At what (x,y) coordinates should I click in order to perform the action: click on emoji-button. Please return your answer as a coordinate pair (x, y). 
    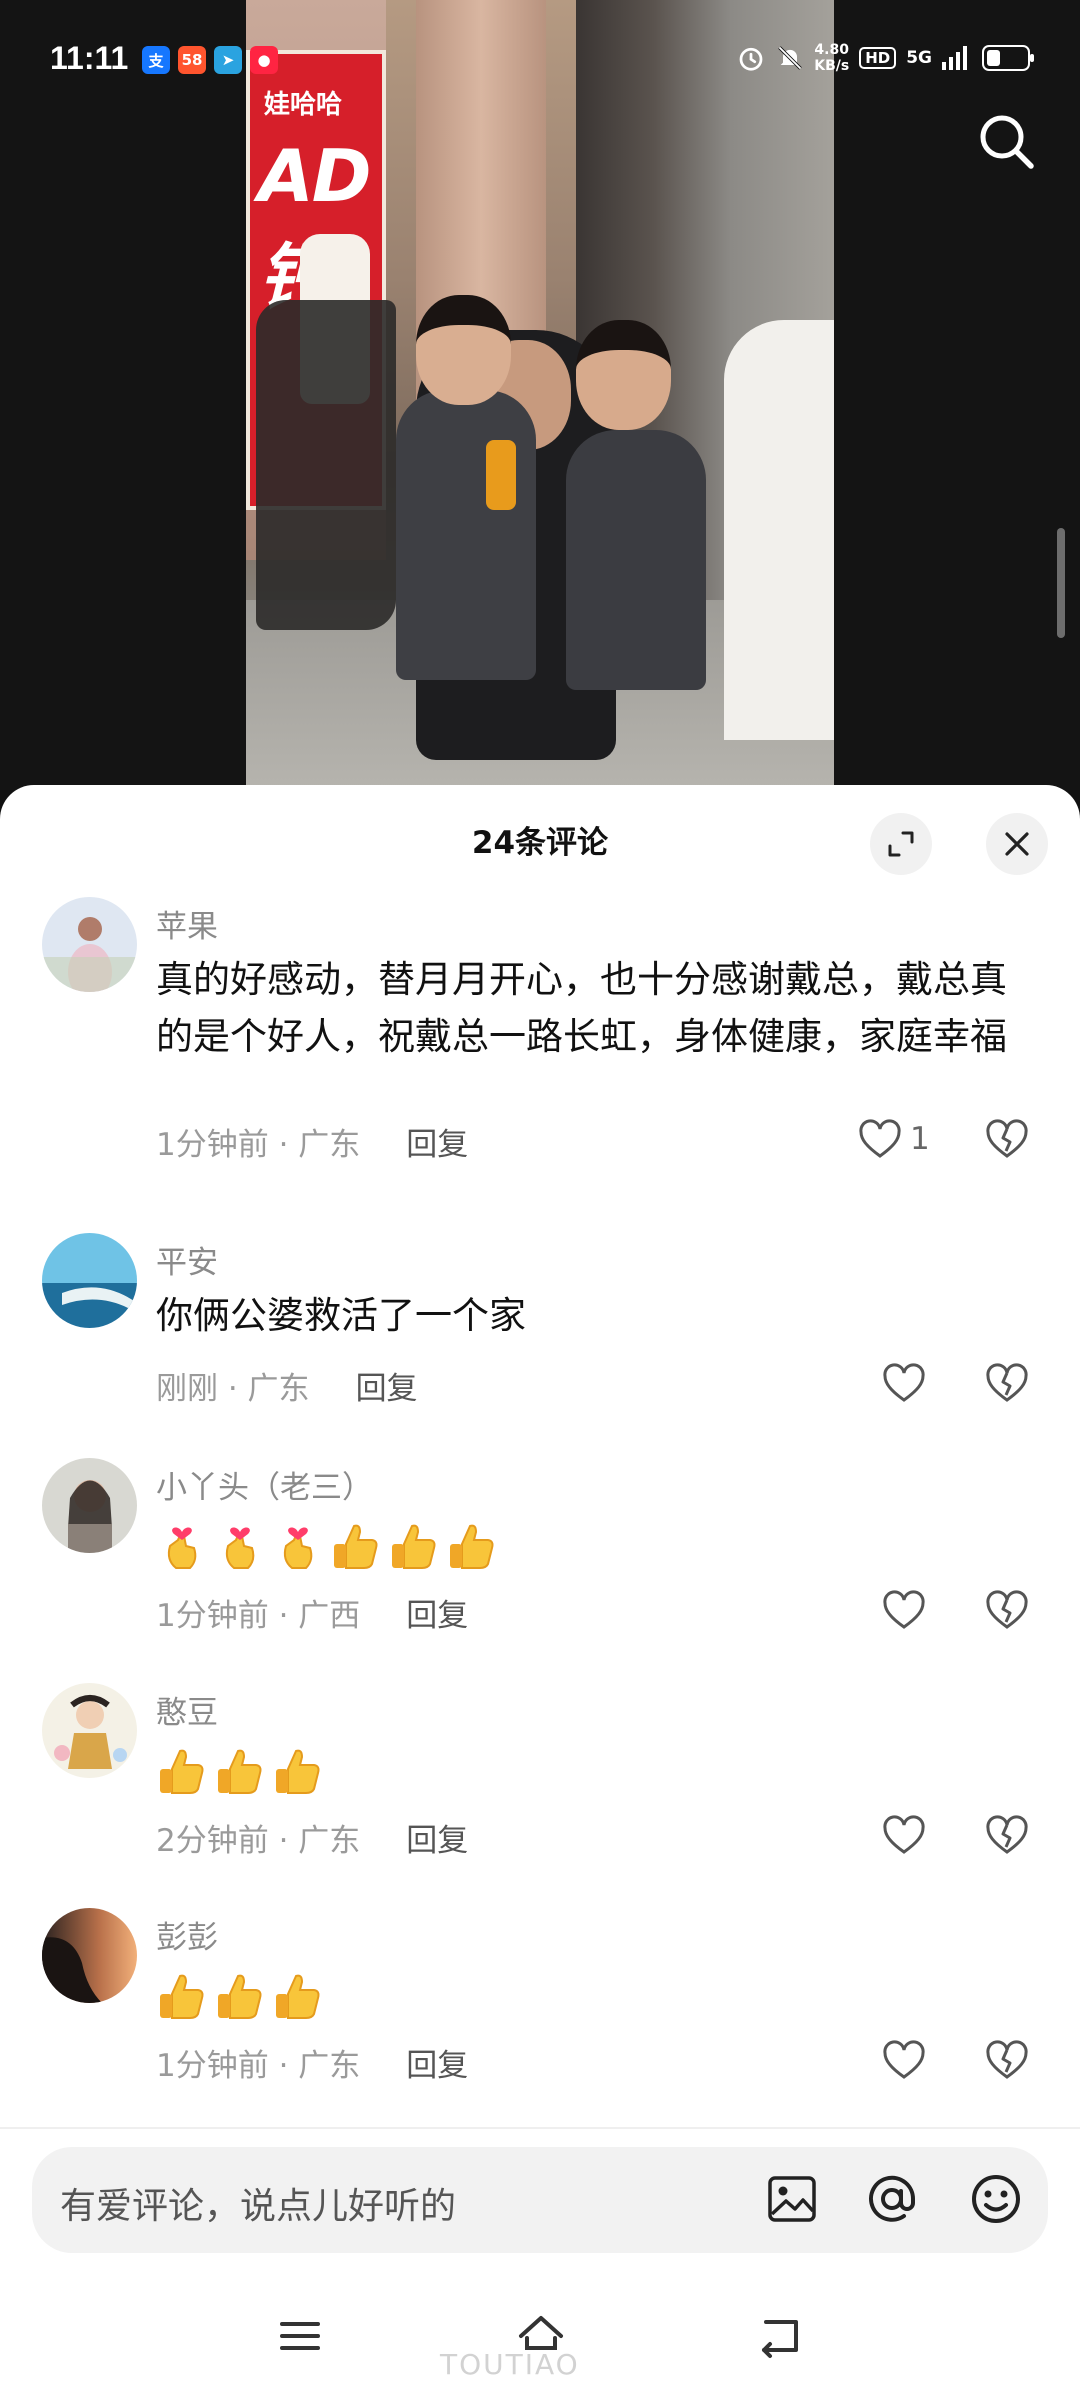
    Looking at the image, I should click on (996, 2199).